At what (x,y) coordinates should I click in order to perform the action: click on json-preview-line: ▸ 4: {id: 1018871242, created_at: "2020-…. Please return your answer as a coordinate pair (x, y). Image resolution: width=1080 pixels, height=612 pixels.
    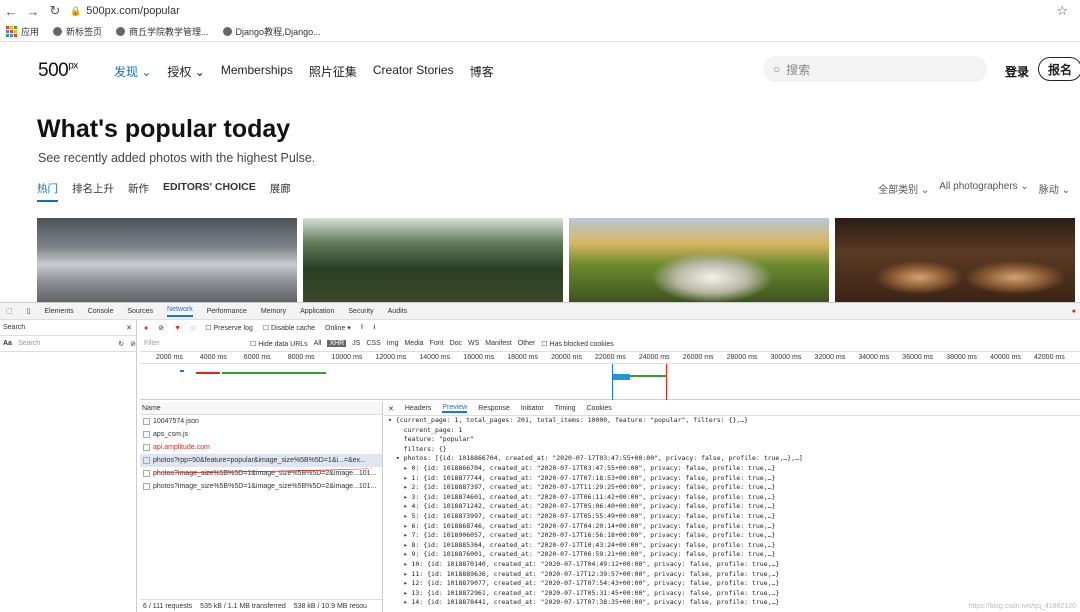
    Looking at the image, I should click on (732, 507).